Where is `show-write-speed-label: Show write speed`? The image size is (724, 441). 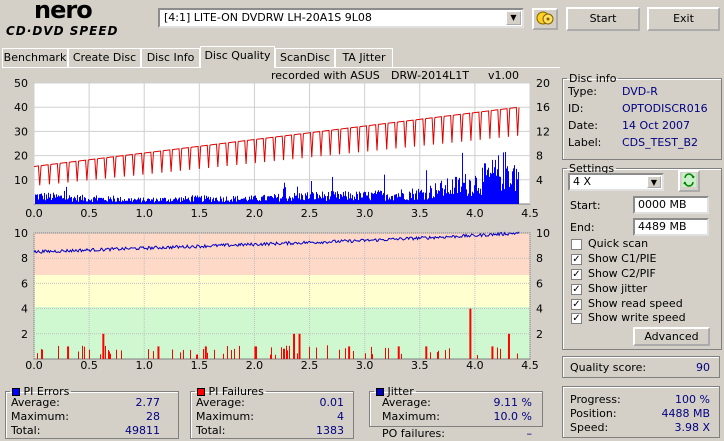 show-write-speed-label: Show write speed is located at coordinates (637, 317).